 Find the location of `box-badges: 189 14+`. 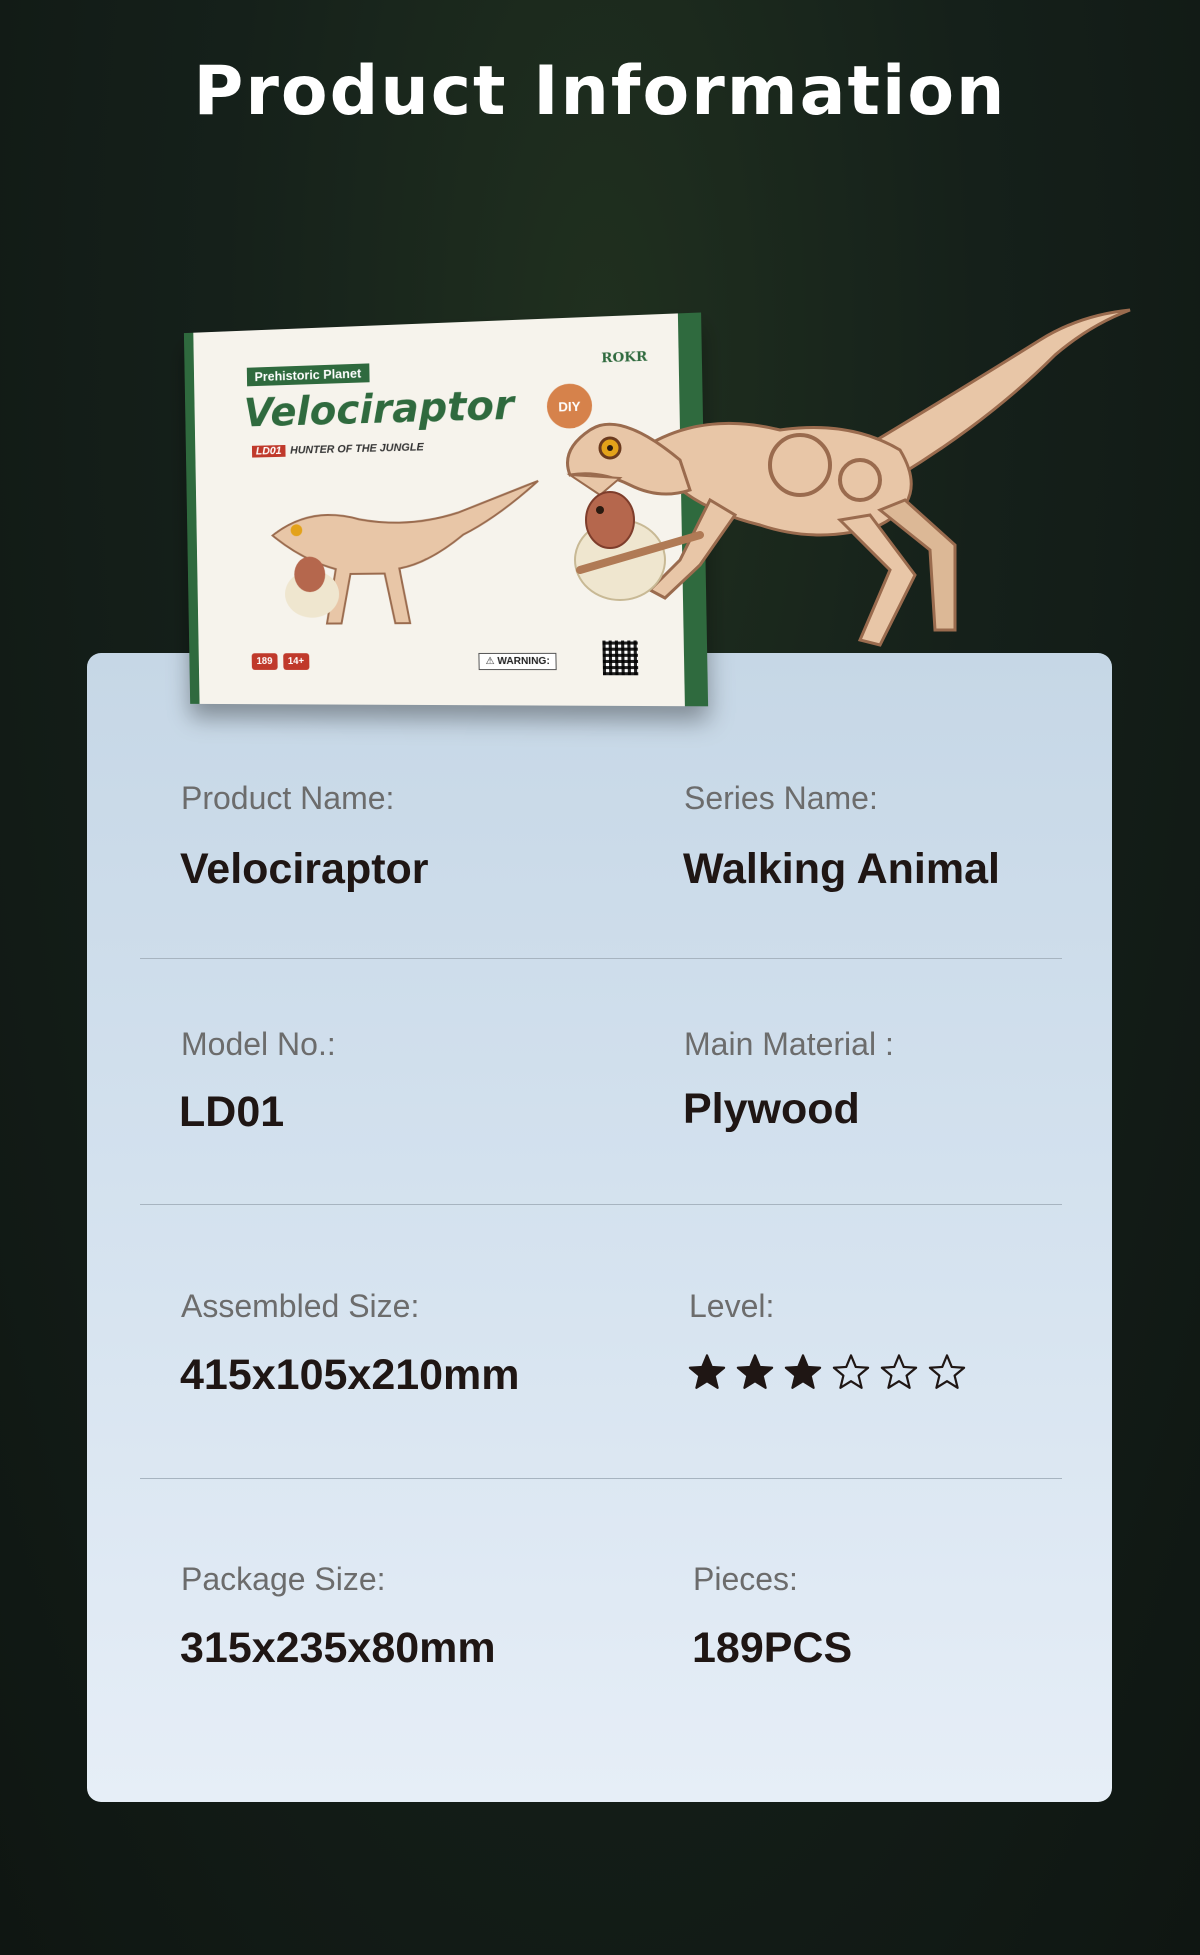

box-badges: 189 14+ is located at coordinates (280, 661).